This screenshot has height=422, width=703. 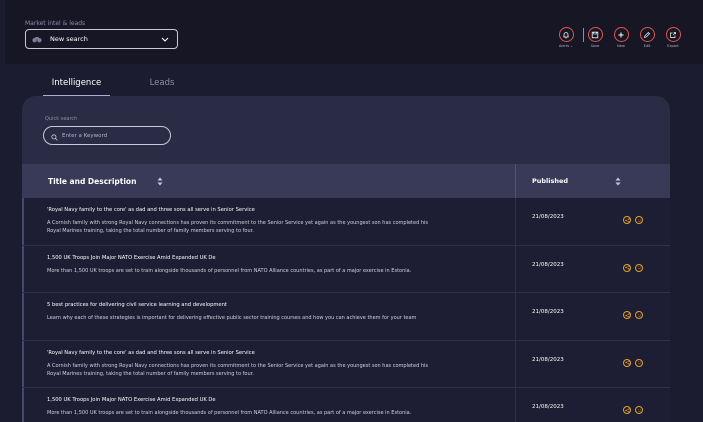 I want to click on chevron-down-icon, so click(x=165, y=39).